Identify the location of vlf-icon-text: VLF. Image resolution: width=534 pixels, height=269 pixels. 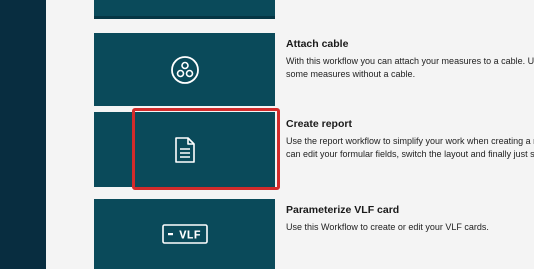
(190, 236).